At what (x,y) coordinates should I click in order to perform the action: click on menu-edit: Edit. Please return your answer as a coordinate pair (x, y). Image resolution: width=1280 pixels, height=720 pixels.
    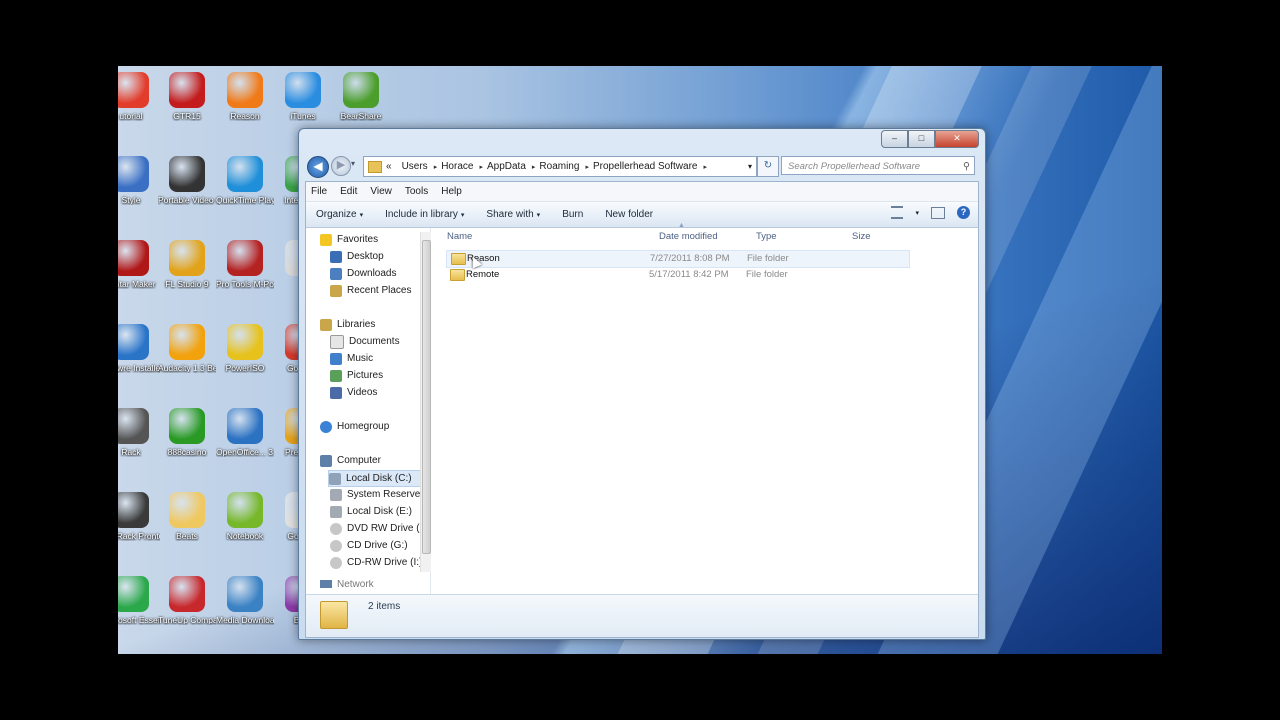
    Looking at the image, I should click on (348, 191).